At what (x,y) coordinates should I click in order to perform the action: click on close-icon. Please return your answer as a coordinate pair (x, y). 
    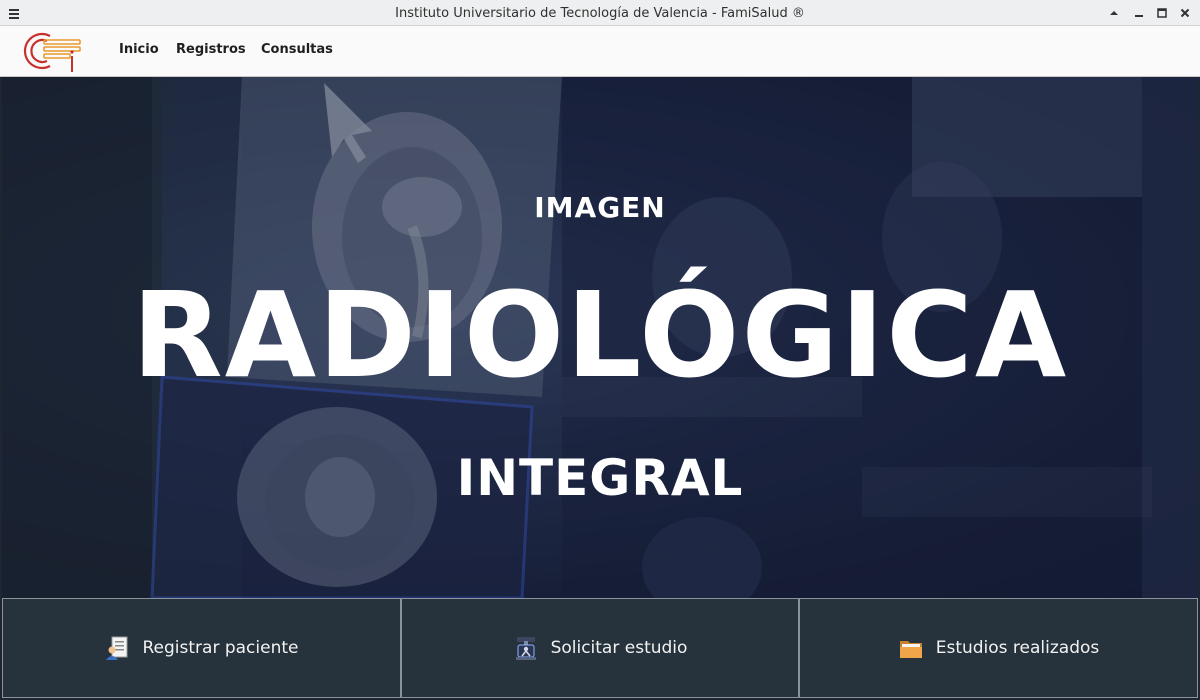
    Looking at the image, I should click on (1185, 12).